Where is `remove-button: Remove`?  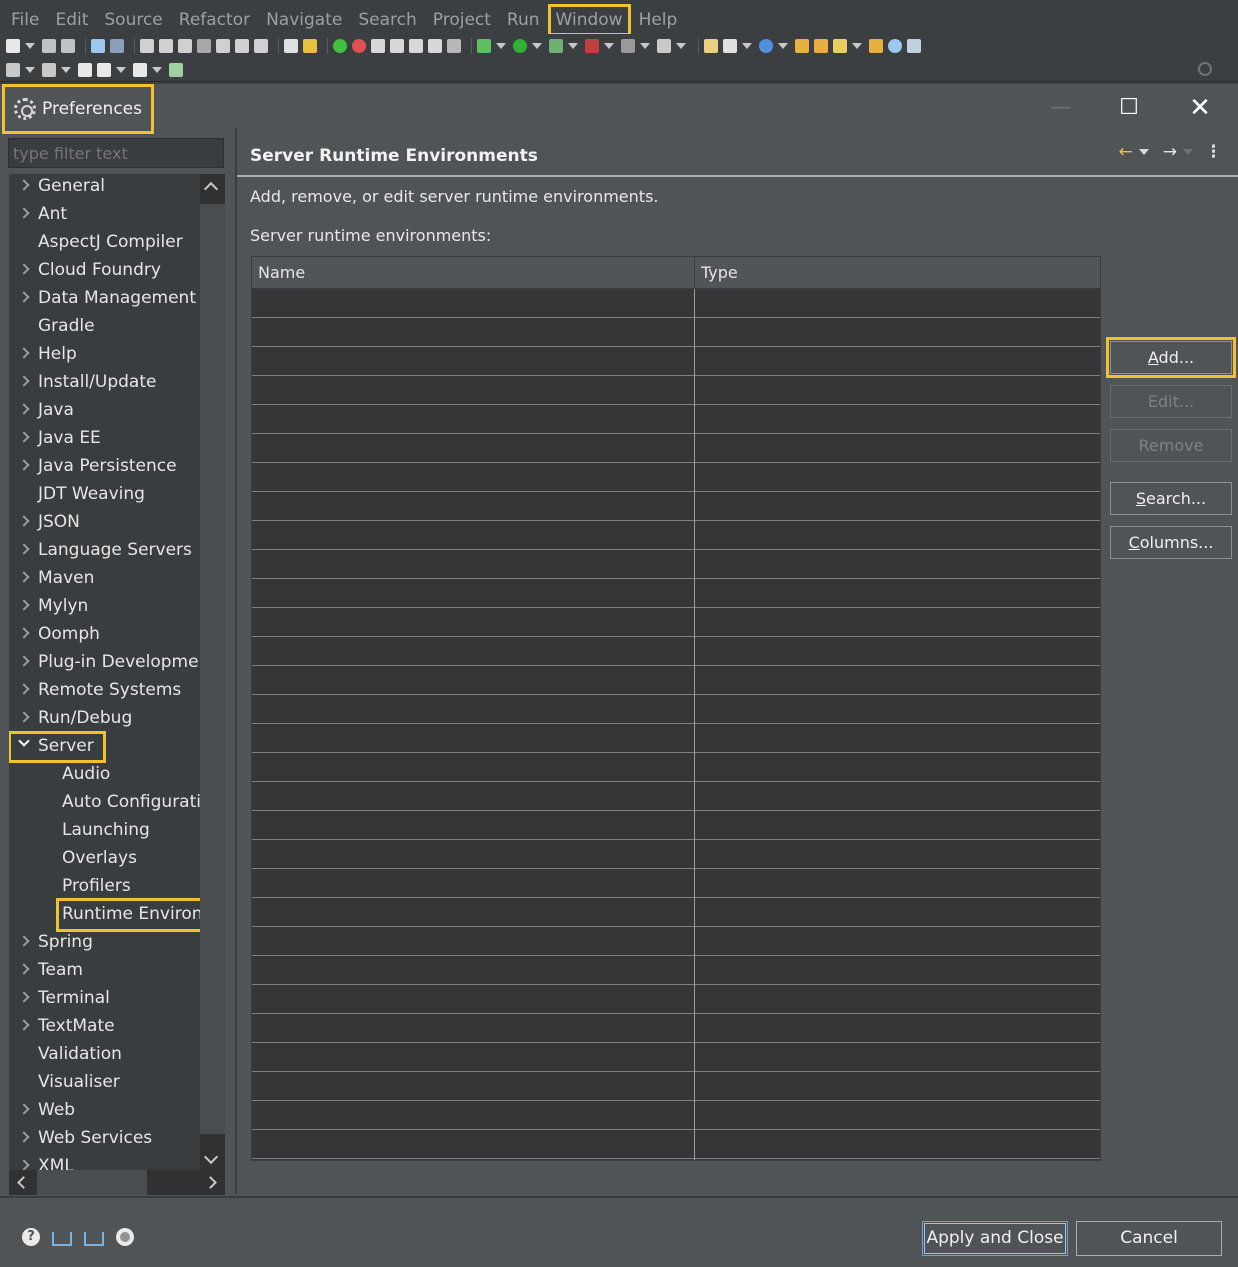 remove-button: Remove is located at coordinates (1171, 445).